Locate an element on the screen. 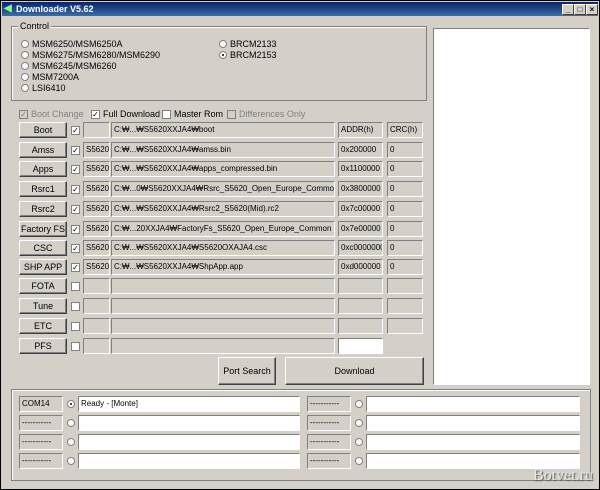 Image resolution: width=600 pixels, height=490 pixels. row-path-field: C:₩...₩S5620XXJA4₩ShpApp.app is located at coordinates (223, 267).